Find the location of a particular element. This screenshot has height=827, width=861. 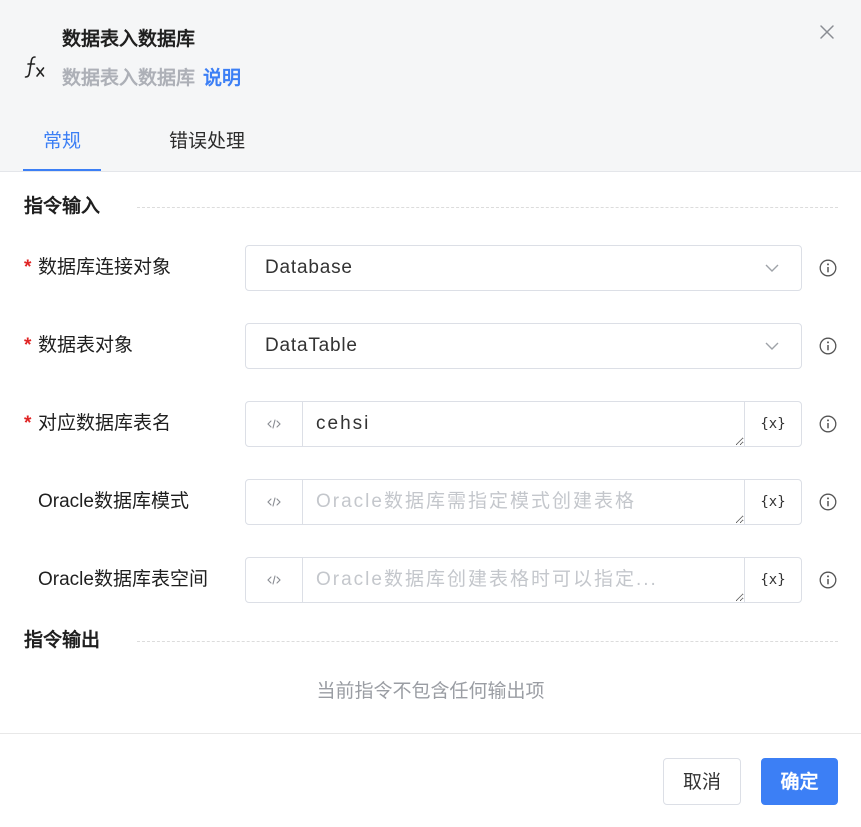

oracle-schema-field: {x} is located at coordinates (523, 502).